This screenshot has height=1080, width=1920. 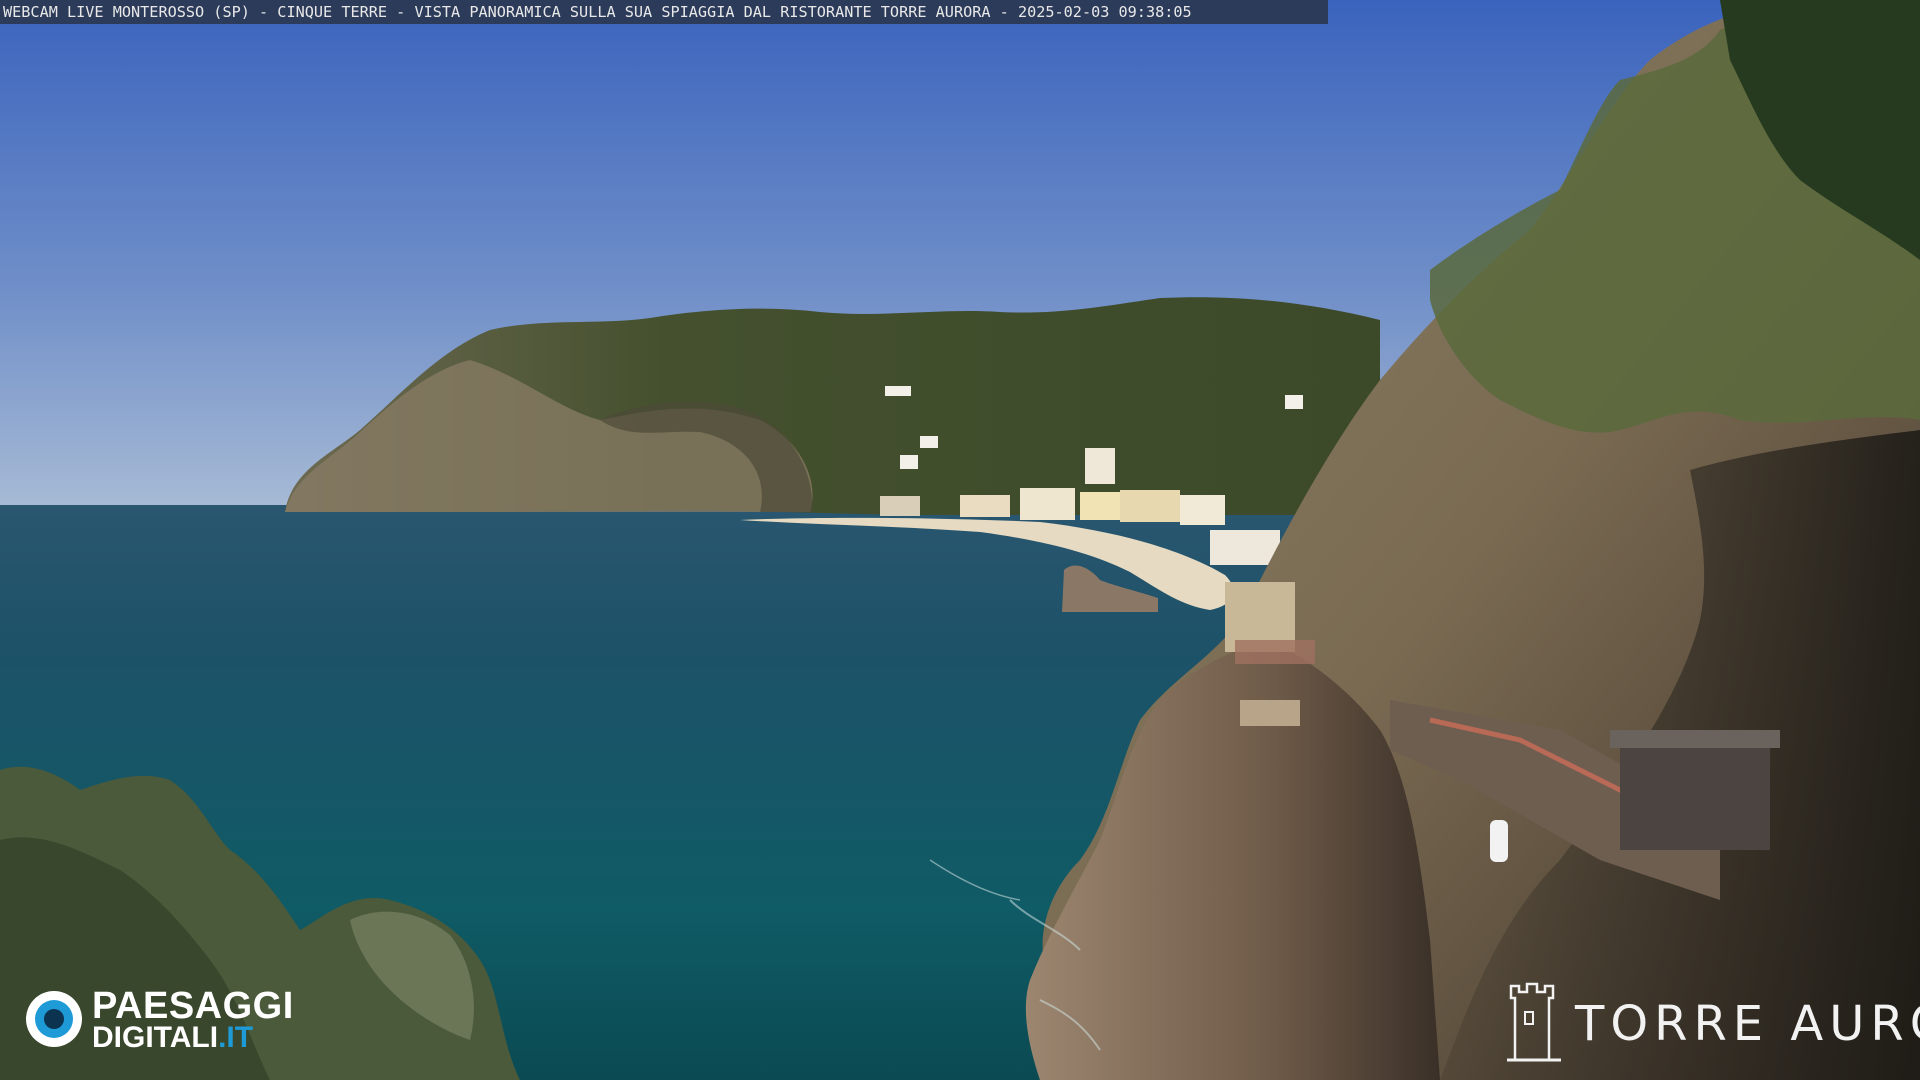 I want to click on torre-aurora-logo: TORRE AURORA, so click(x=1712, y=1021).